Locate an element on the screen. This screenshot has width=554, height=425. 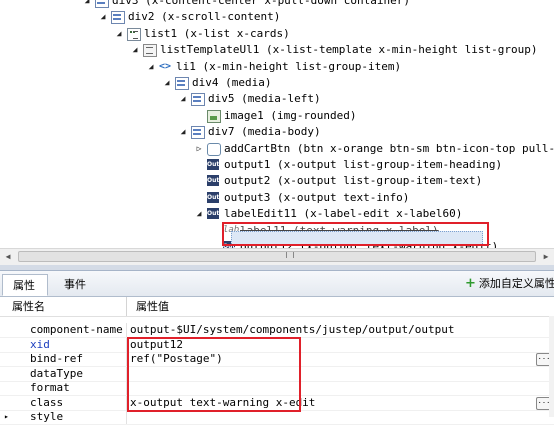
property-name: dataType is located at coordinates (56, 373).